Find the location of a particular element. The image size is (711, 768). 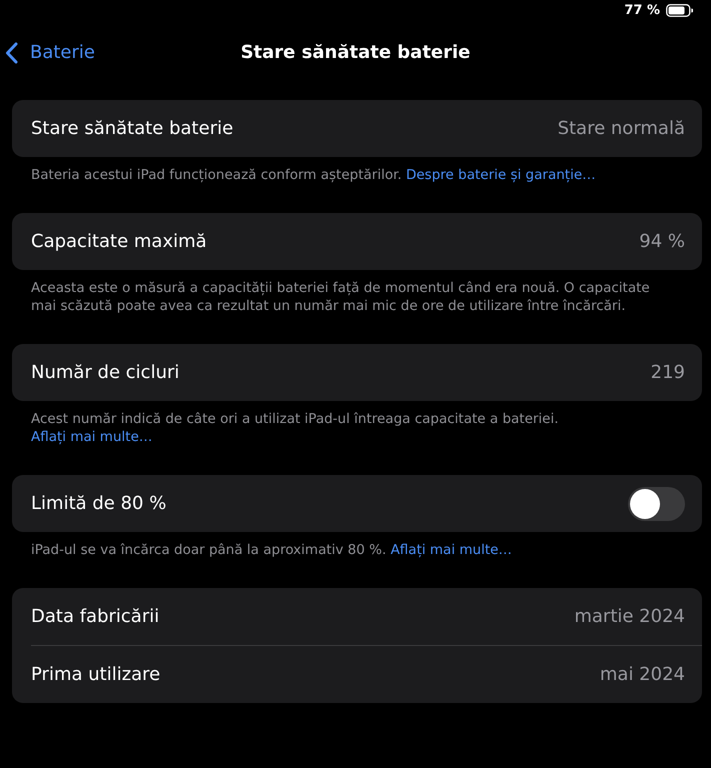

row-value: 219 is located at coordinates (667, 372).